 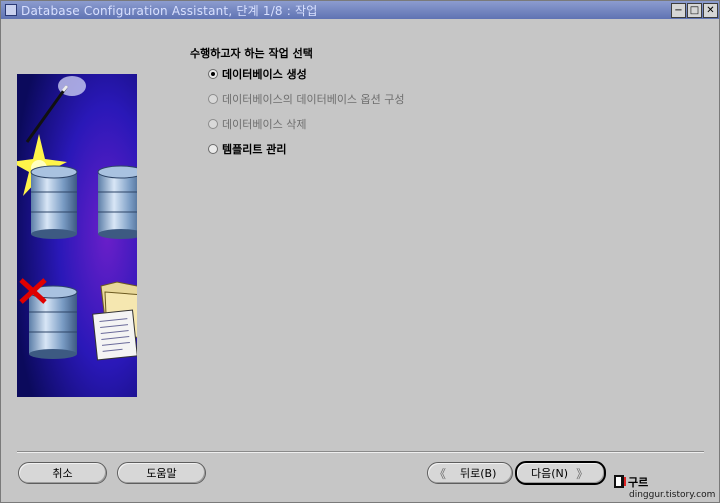 I want to click on back-button-label: 뒤로(B), so click(x=478, y=473).